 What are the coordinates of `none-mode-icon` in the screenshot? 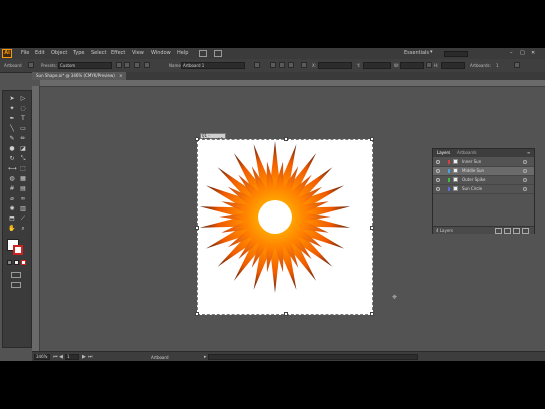 It's located at (23, 262).